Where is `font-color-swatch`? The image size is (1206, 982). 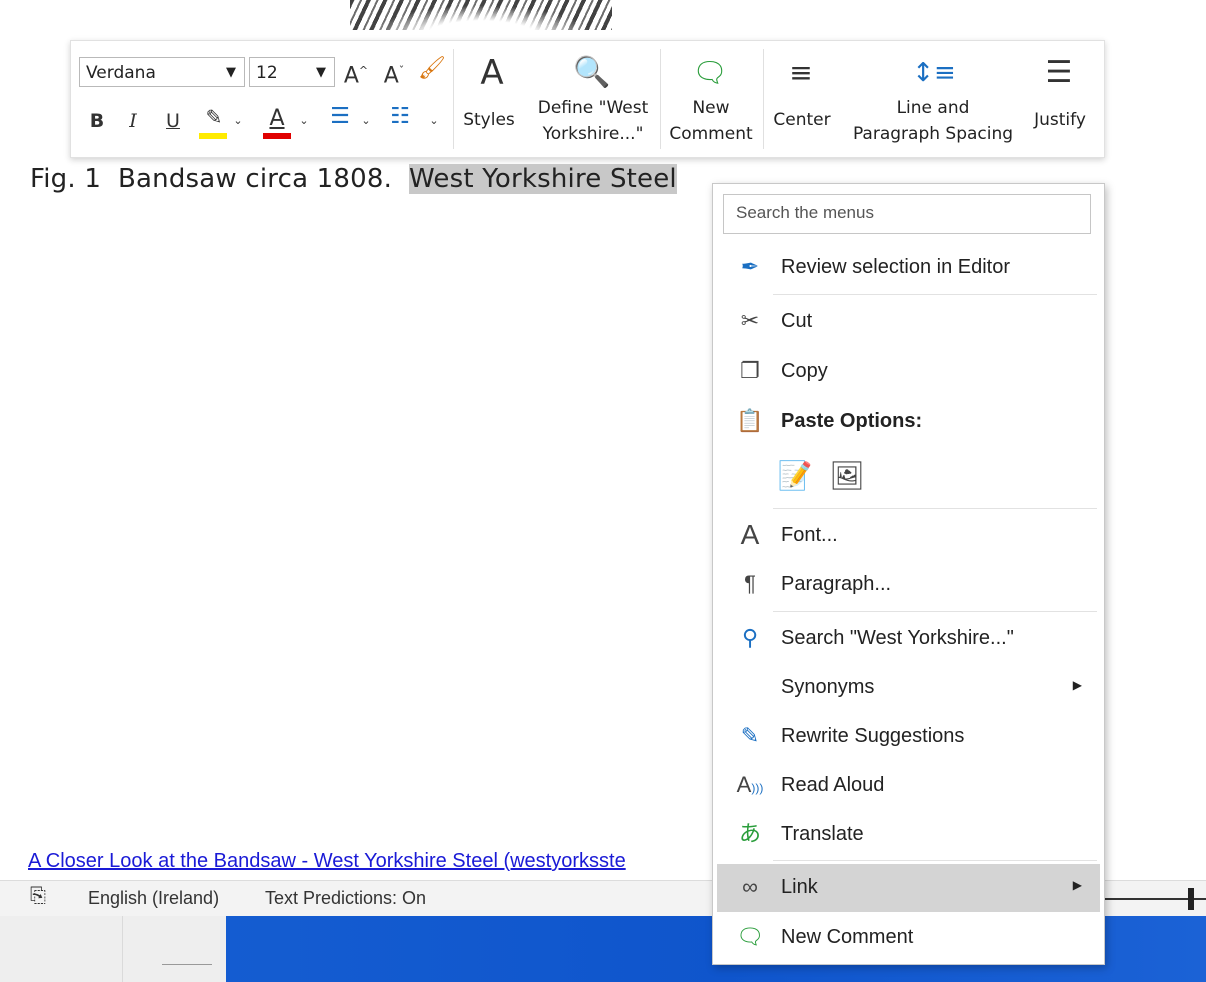
font-color-swatch is located at coordinates (277, 136).